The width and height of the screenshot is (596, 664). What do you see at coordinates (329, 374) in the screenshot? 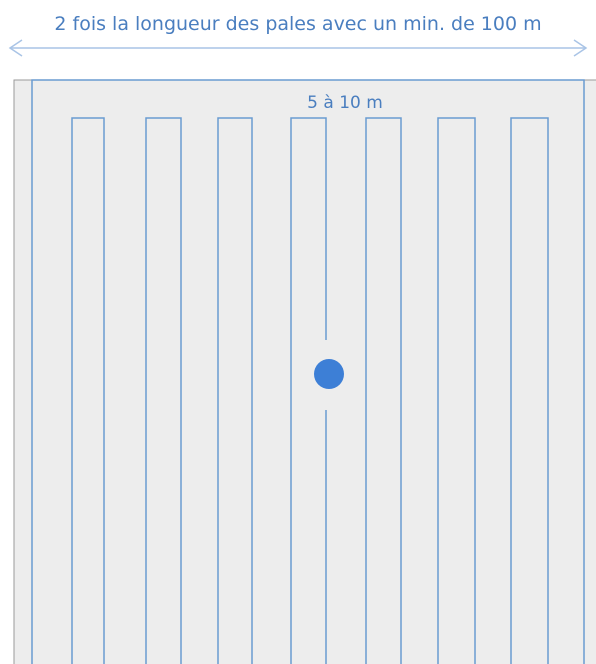
I see `turbine-marker-icon` at bounding box center [329, 374].